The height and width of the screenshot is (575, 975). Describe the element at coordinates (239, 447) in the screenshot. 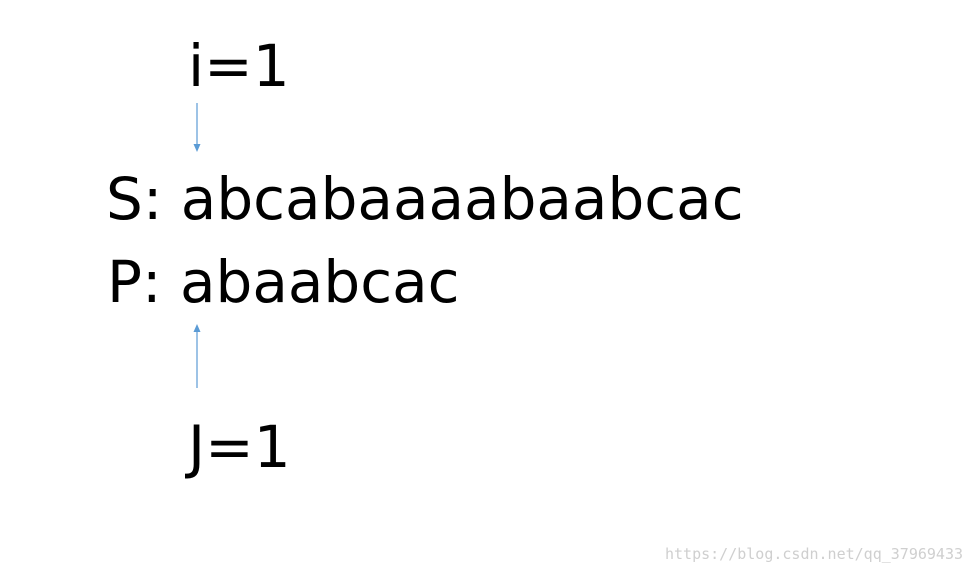

I see `pointer-j-label: J=1` at that location.